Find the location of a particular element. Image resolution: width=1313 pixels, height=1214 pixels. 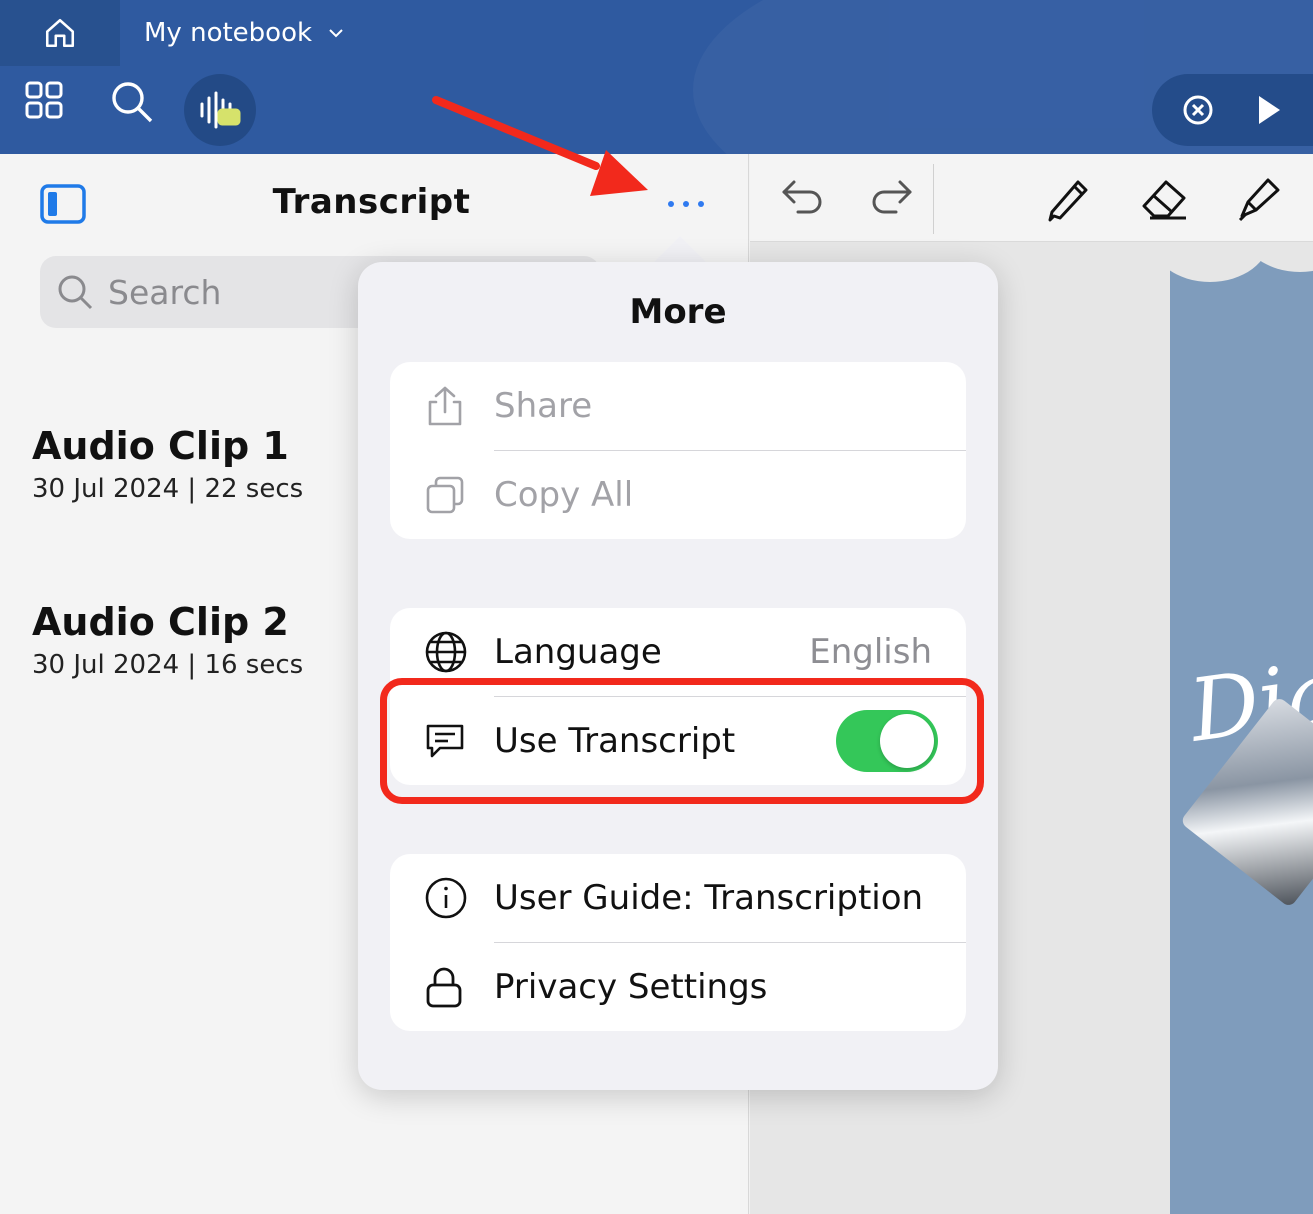

menu-item-label: Copy All is located at coordinates (564, 495).